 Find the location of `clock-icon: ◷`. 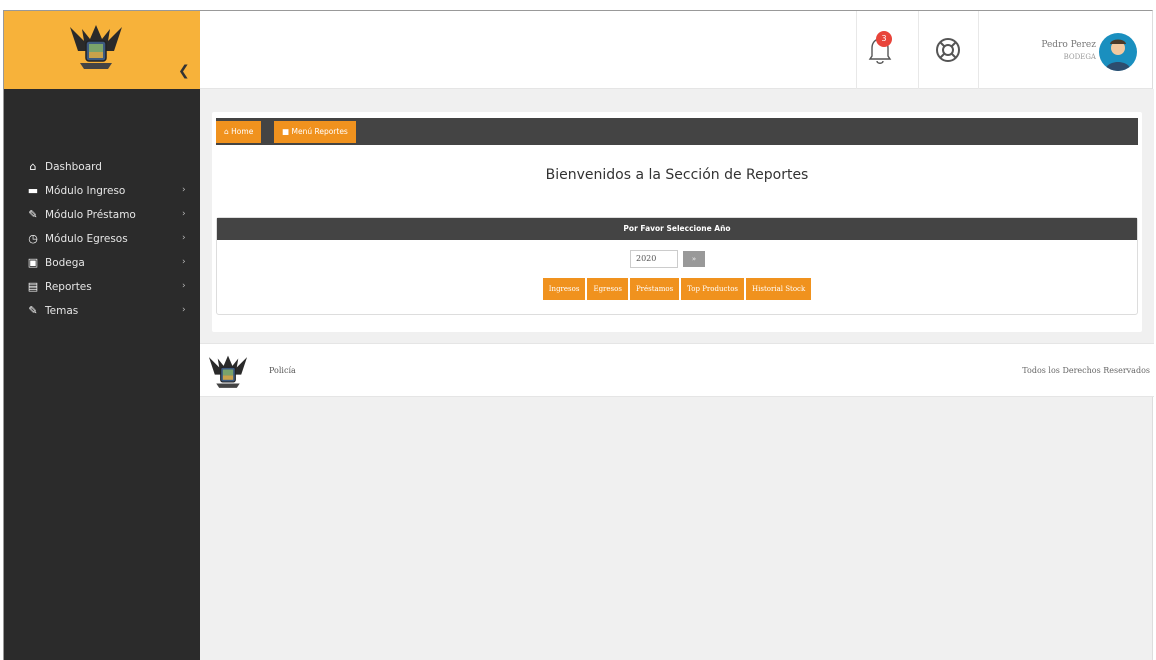

clock-icon: ◷ is located at coordinates (33, 238).